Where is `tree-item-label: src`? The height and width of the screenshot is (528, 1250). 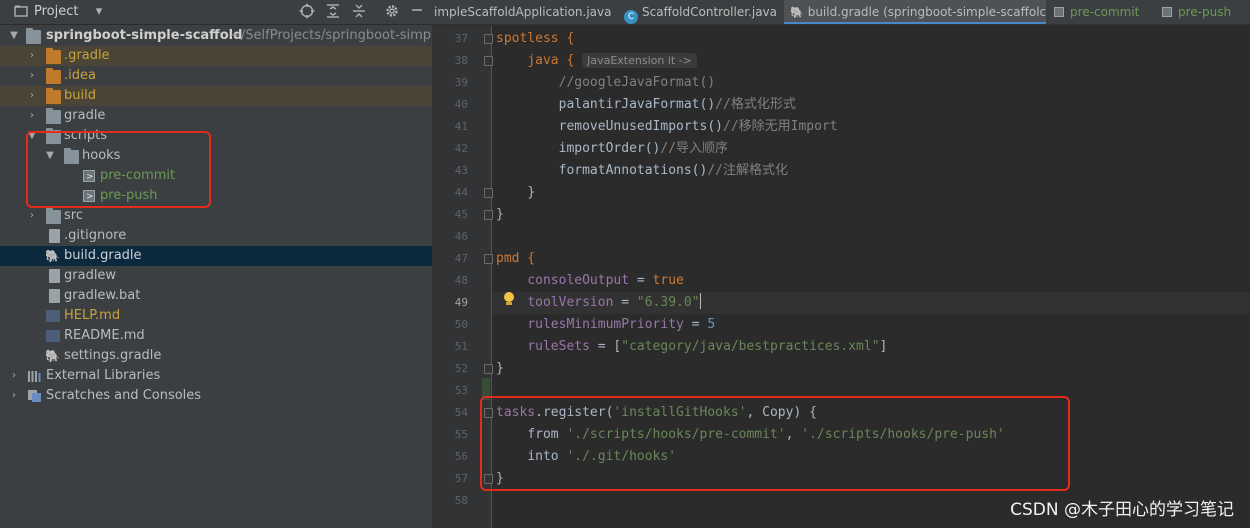 tree-item-label: src is located at coordinates (73, 215).